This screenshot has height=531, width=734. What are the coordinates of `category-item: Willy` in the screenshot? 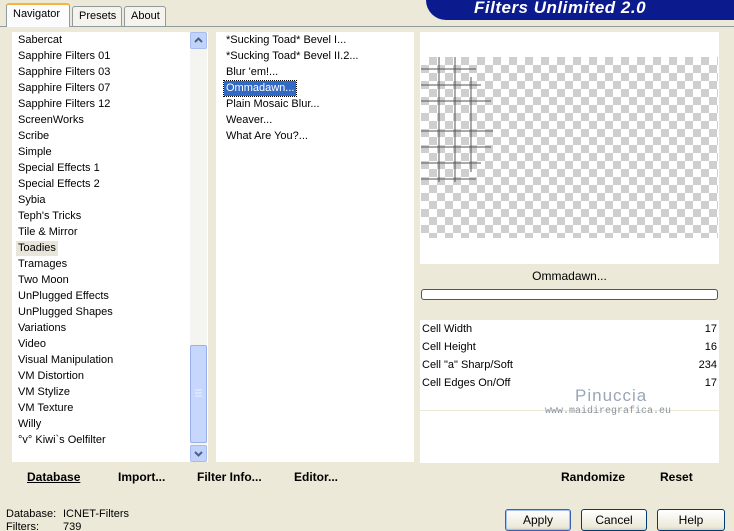 It's located at (29, 424).